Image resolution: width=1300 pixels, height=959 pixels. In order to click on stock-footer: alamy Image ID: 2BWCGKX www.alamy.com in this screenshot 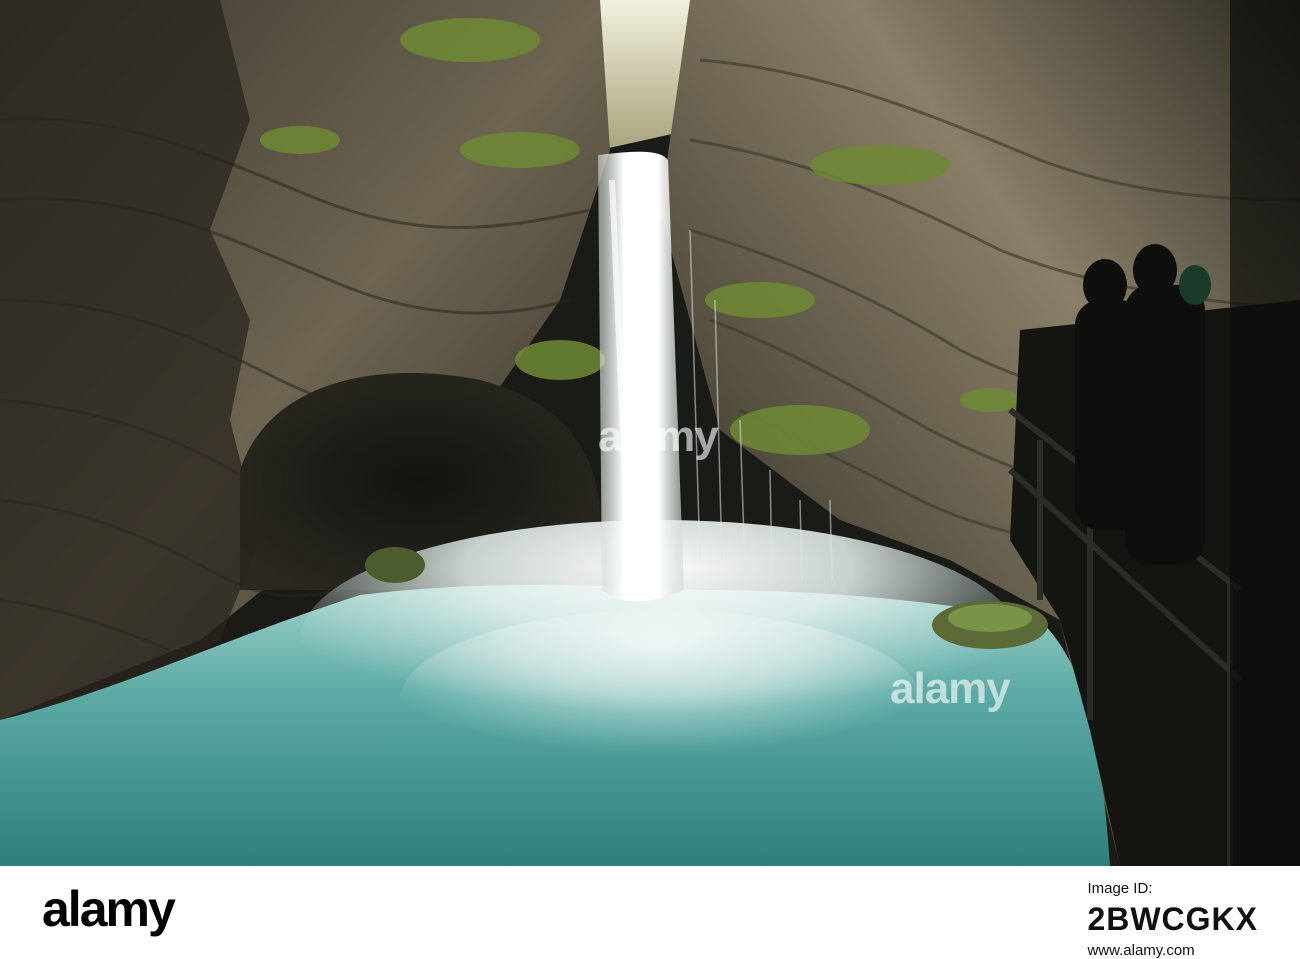, I will do `click(650, 912)`.